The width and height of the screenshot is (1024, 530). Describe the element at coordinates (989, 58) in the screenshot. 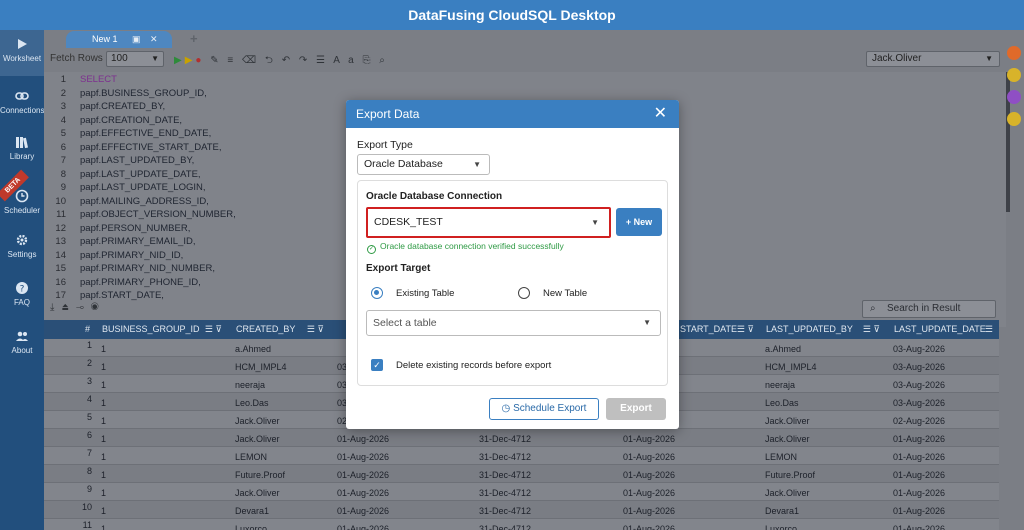

I see `chevron-down-icon: ▼` at that location.